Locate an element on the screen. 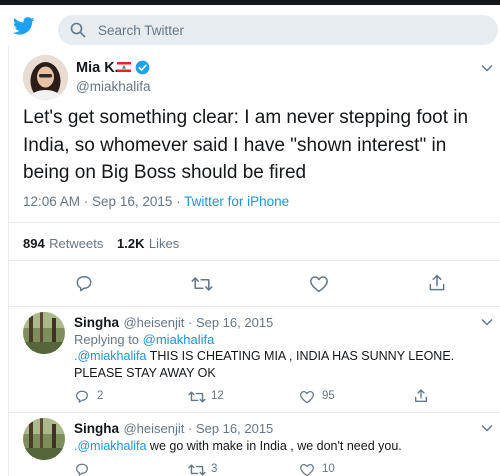 This screenshot has width=500, height=476. tweet-time: 12:06 AM is located at coordinates (51, 201).